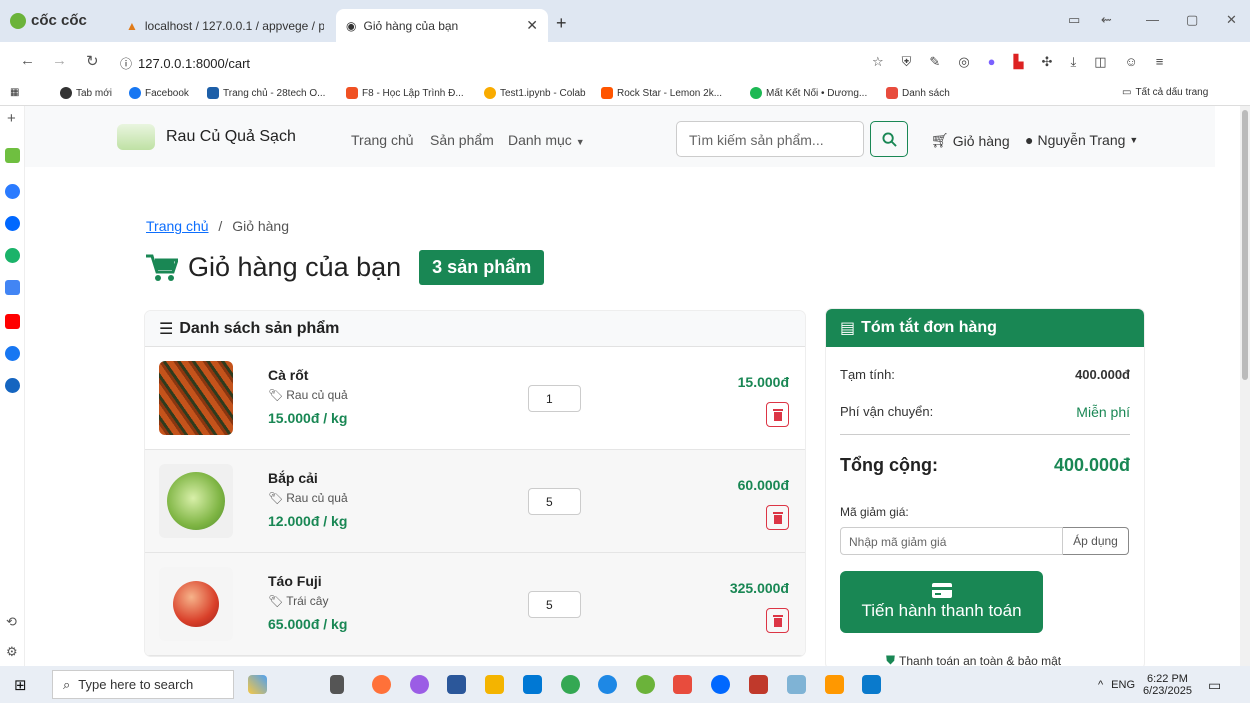 This screenshot has height=703, width=1250. What do you see at coordinates (941, 602) in the screenshot?
I see `checkout-button: Tiến hành thanh toán` at bounding box center [941, 602].